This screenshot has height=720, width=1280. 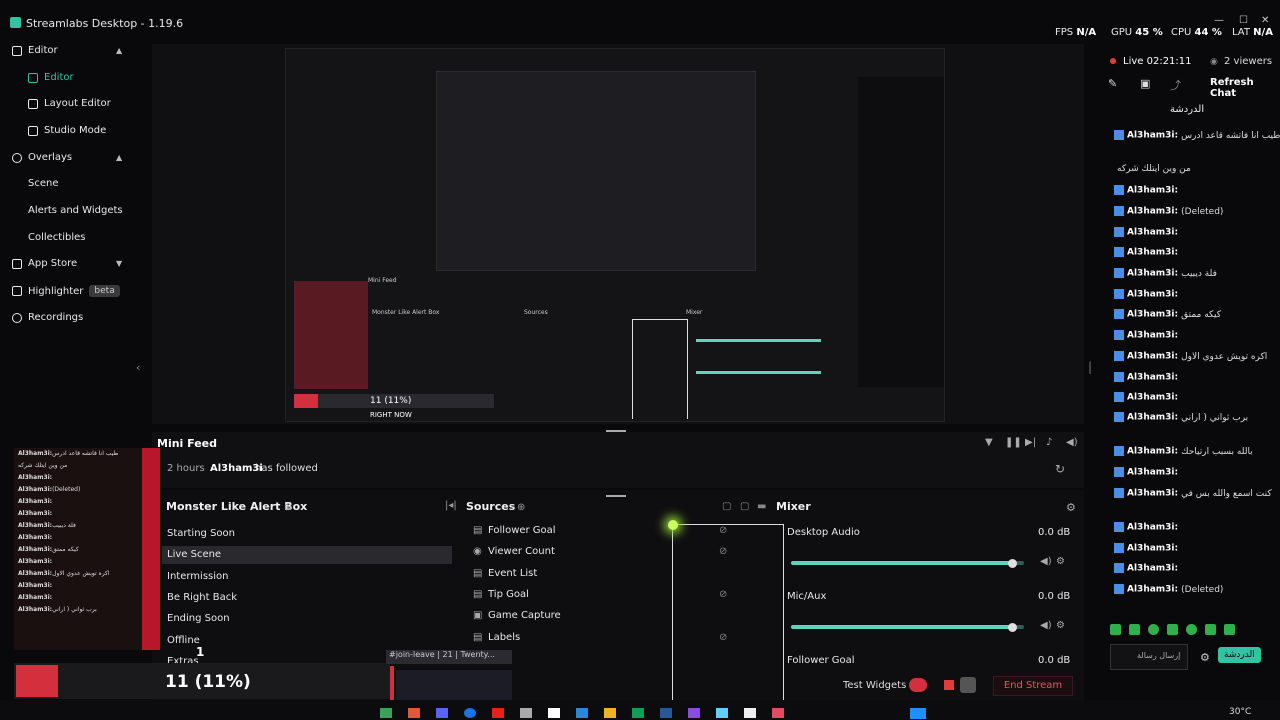 I want to click on chat-resize-handle: |, so click(x=1090, y=367).